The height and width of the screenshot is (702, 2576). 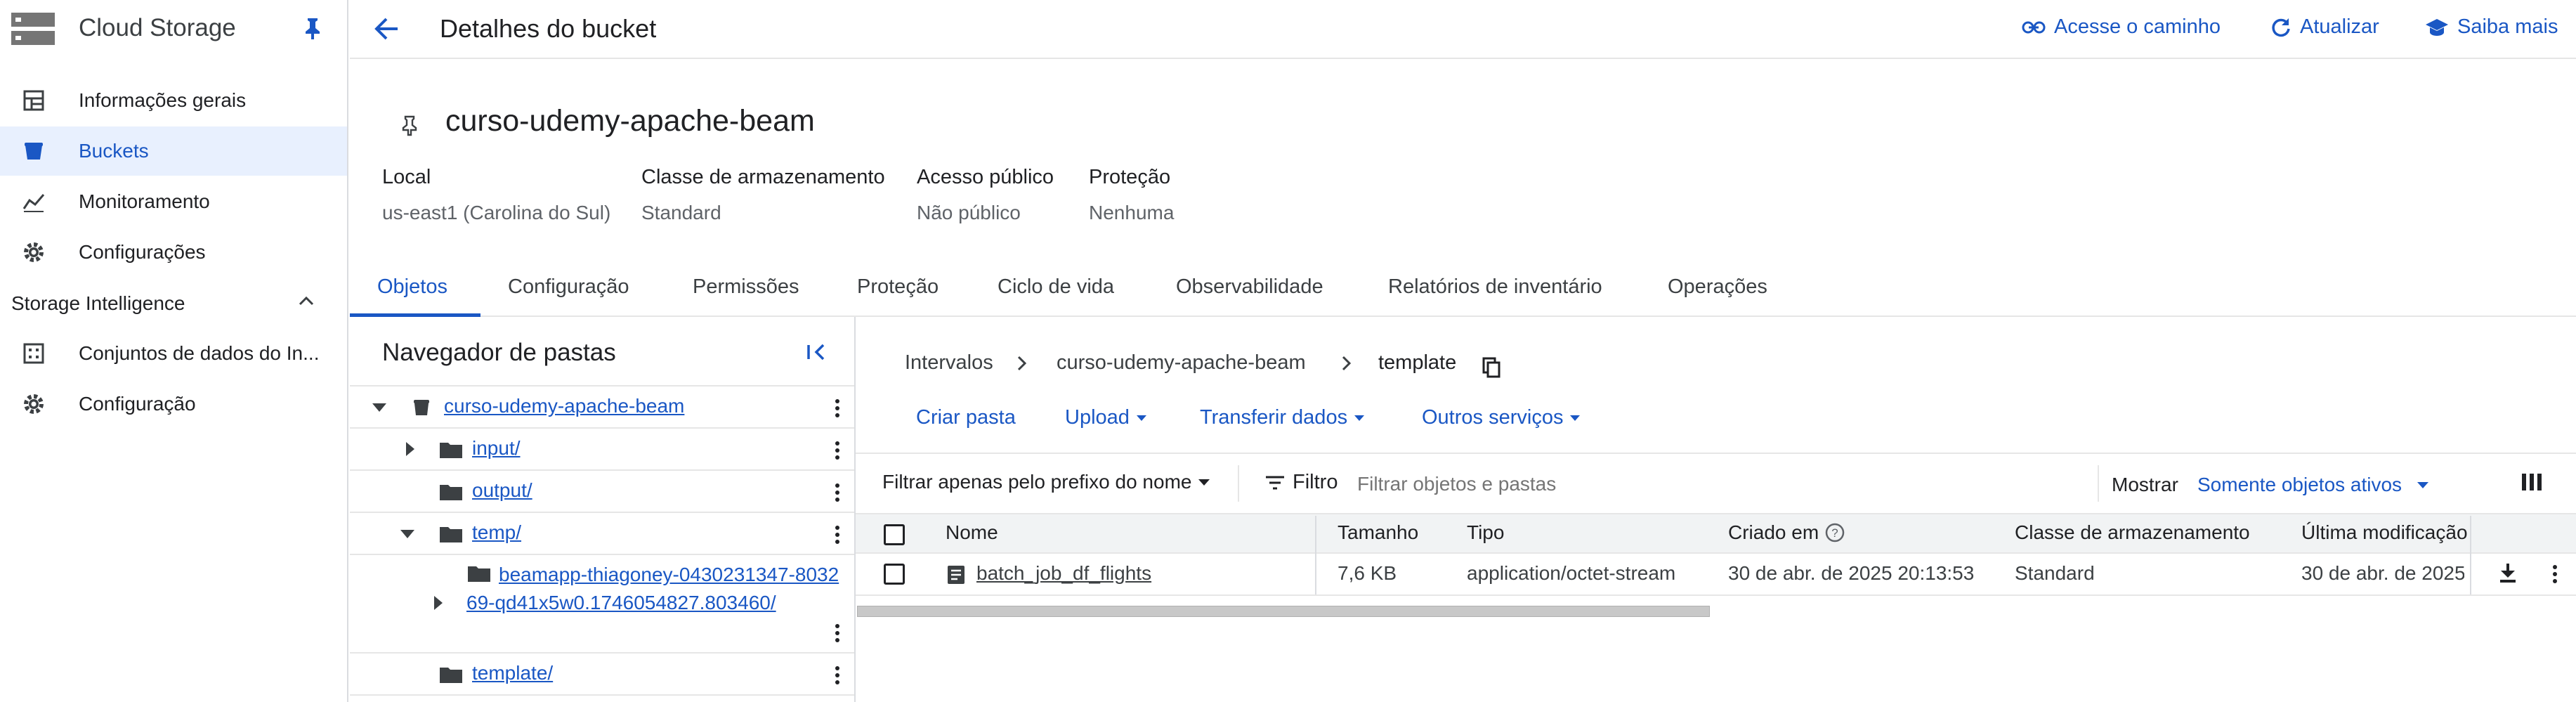 What do you see at coordinates (630, 121) in the screenshot?
I see `bucket-name: curso-udemy-apache-beam` at bounding box center [630, 121].